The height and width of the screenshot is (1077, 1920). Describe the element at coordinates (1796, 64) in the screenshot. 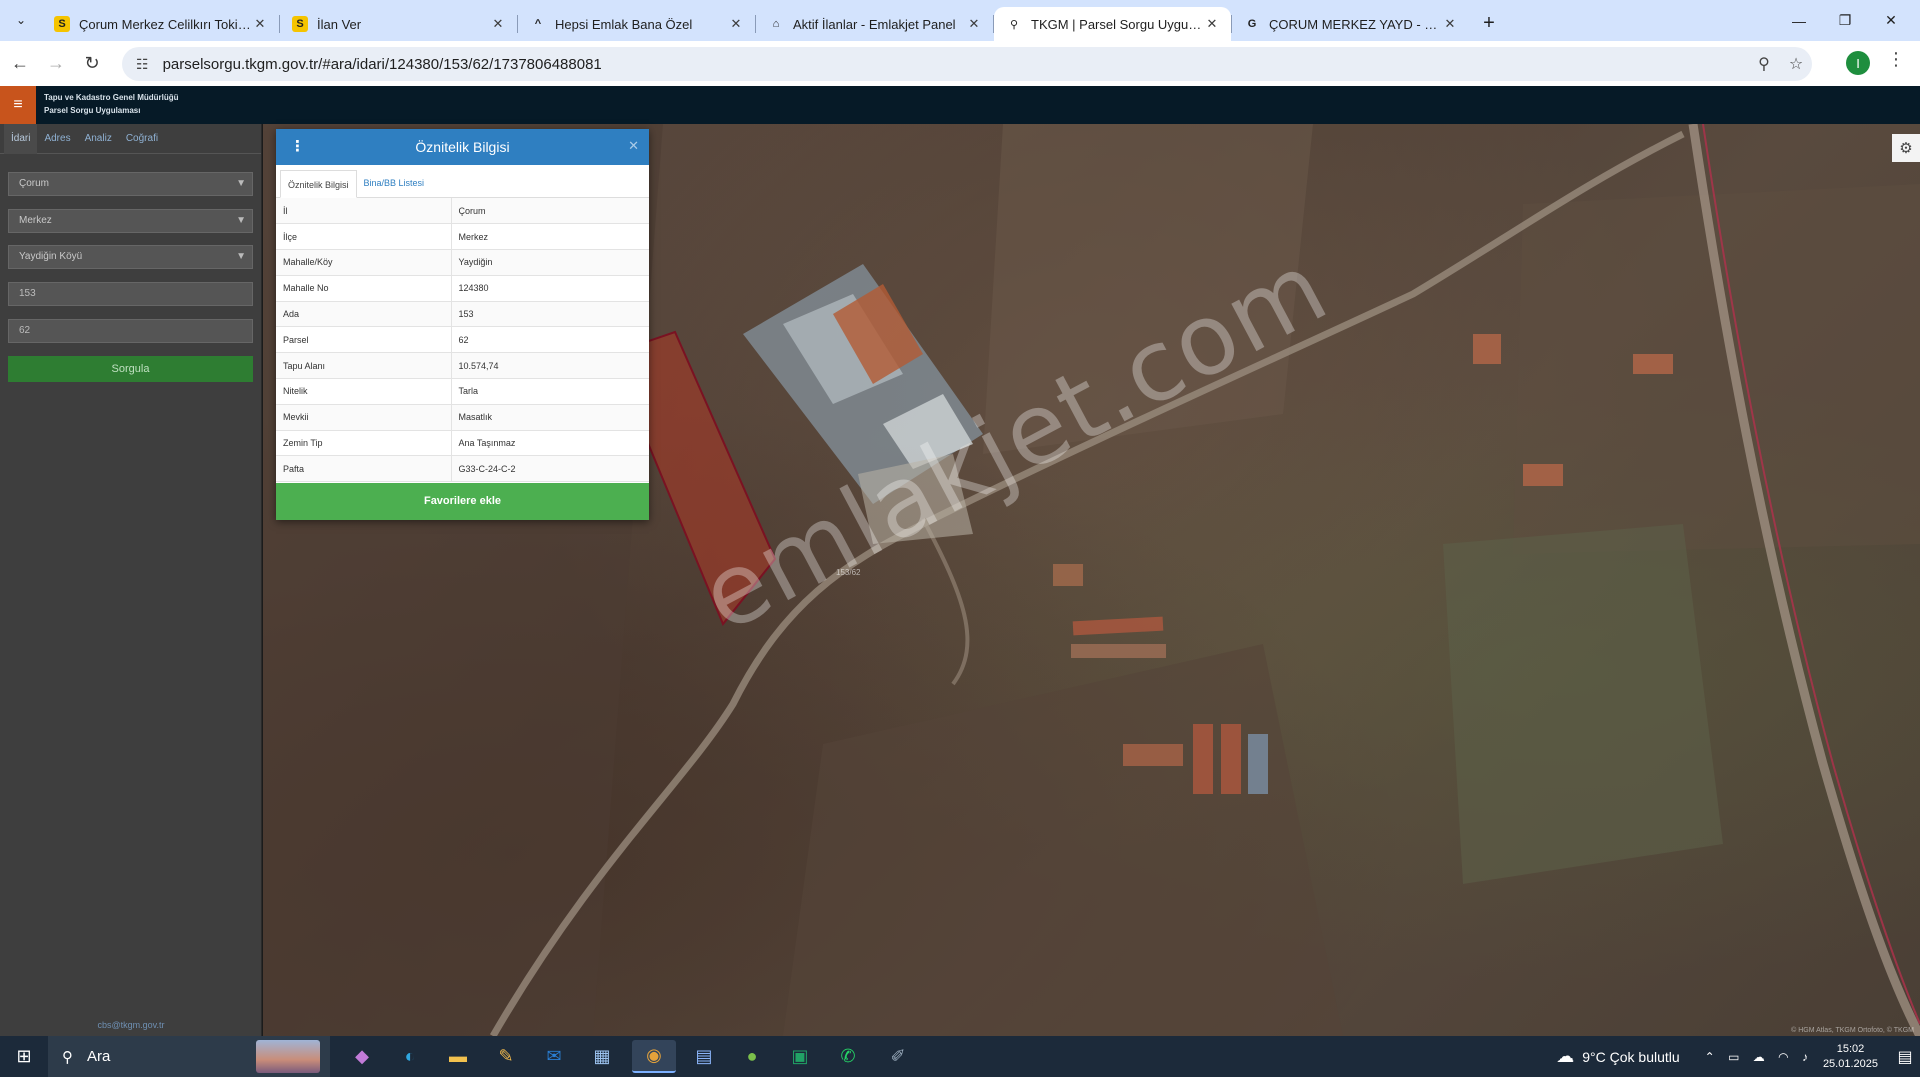

I see `bookmark-star-icon: ☆` at that location.